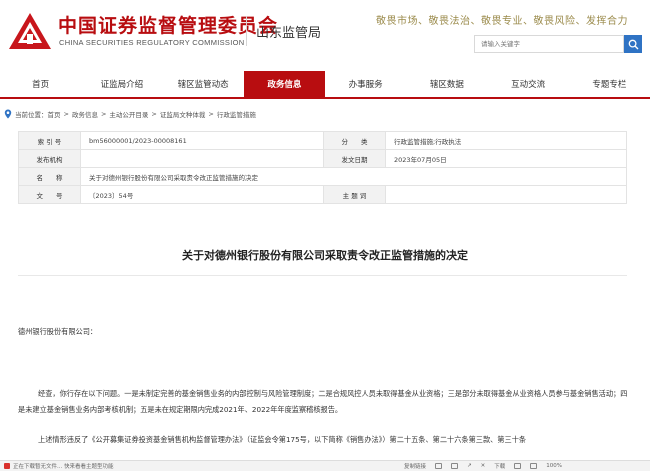 Image resolution: width=650 pixels, height=471 pixels. Describe the element at coordinates (455, 466) in the screenshot. I see `window-icon` at that location.